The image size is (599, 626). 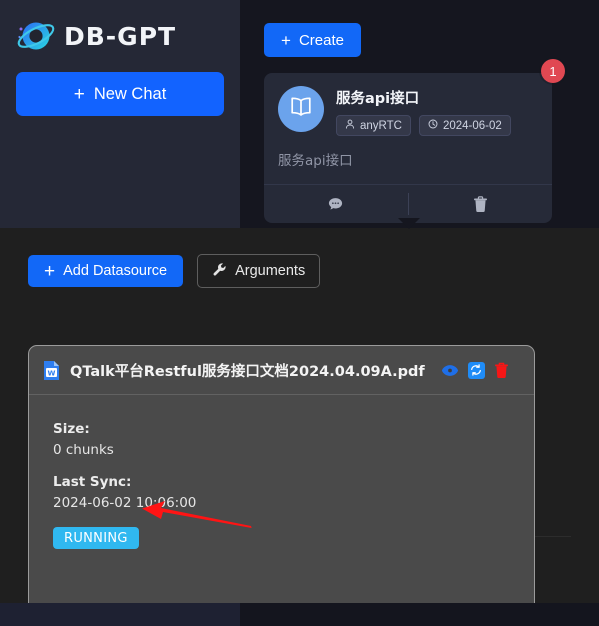 I want to click on arguments-button: Arguments, so click(x=259, y=271).